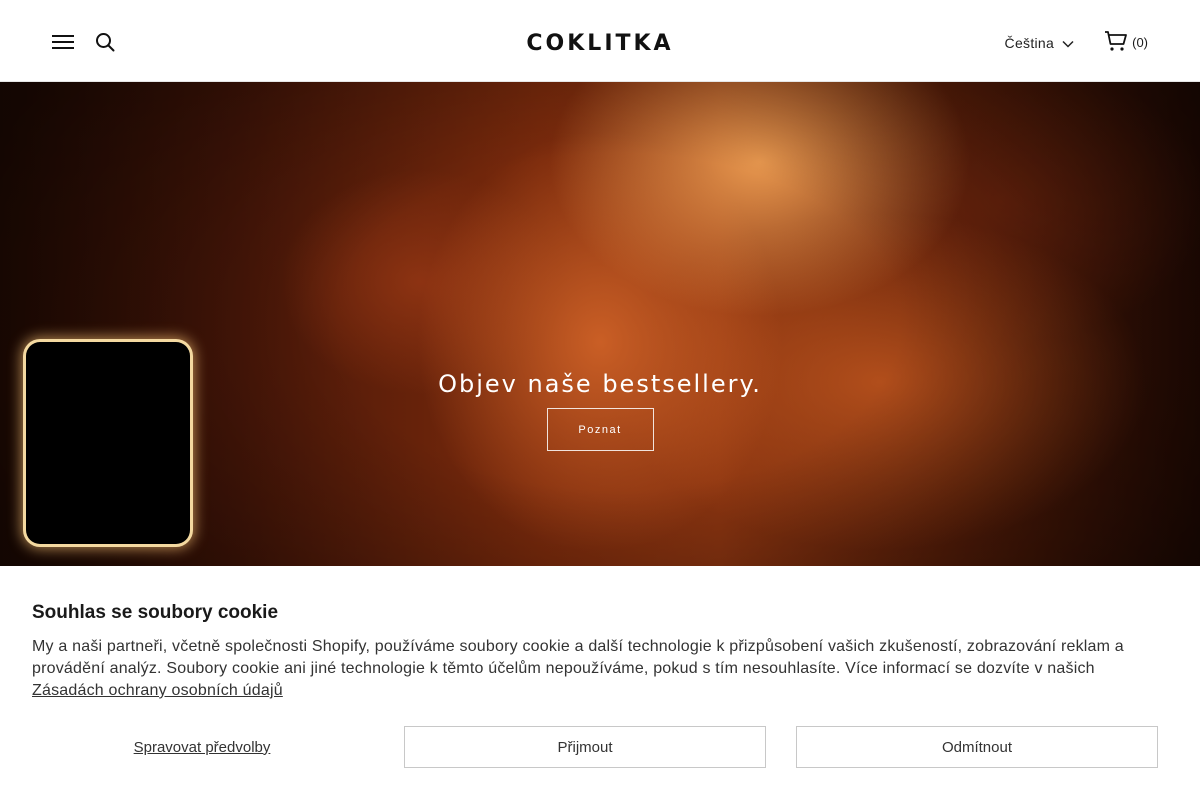 The image size is (1200, 800). What do you see at coordinates (1068, 43) in the screenshot?
I see `chevron-down-icon` at bounding box center [1068, 43].